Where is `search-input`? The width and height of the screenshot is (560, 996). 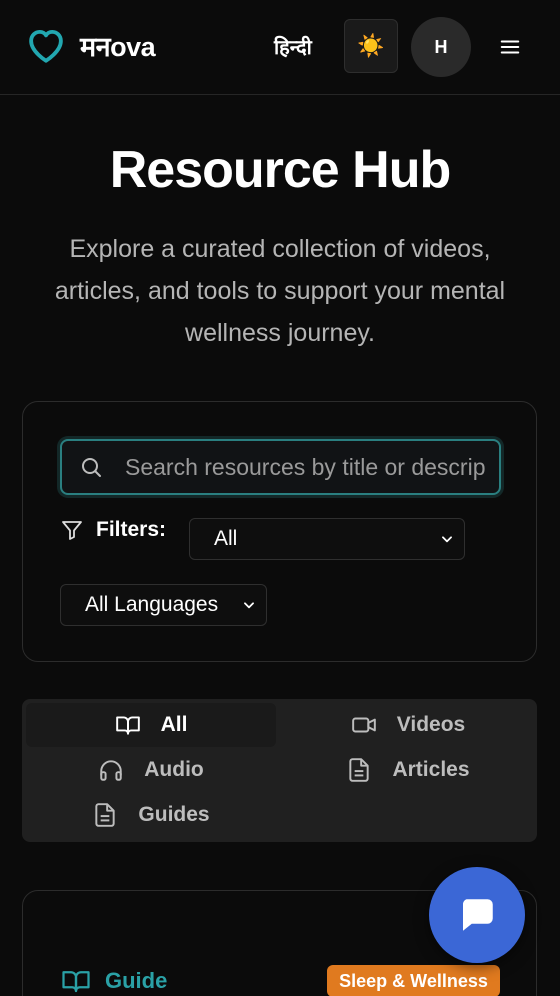 search-input is located at coordinates (305, 467).